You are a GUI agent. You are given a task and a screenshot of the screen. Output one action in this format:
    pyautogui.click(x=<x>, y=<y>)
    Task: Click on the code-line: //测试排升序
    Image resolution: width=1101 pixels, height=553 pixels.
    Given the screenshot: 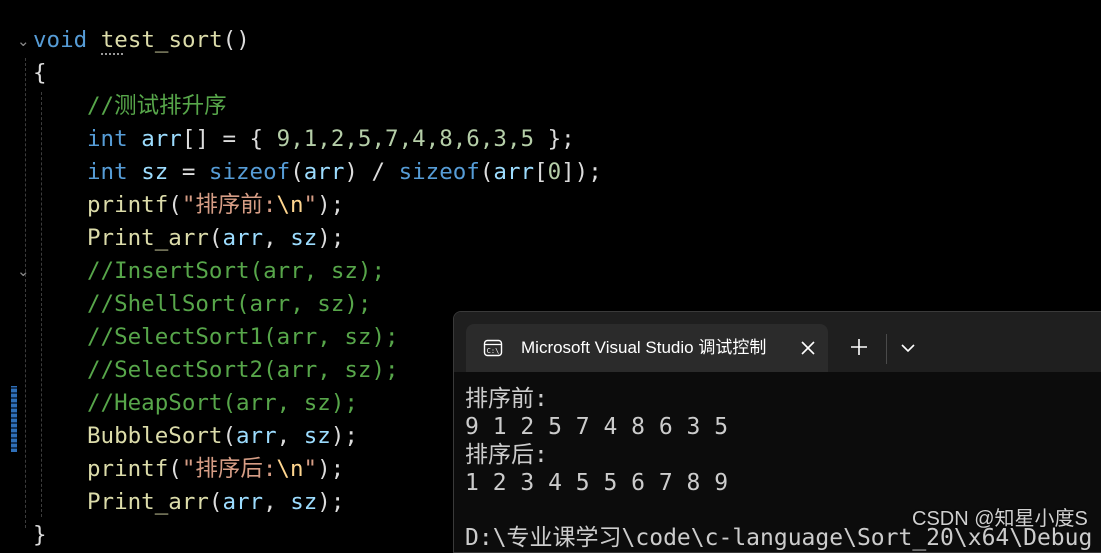 What is the action you would take?
    pyautogui.click(x=157, y=106)
    